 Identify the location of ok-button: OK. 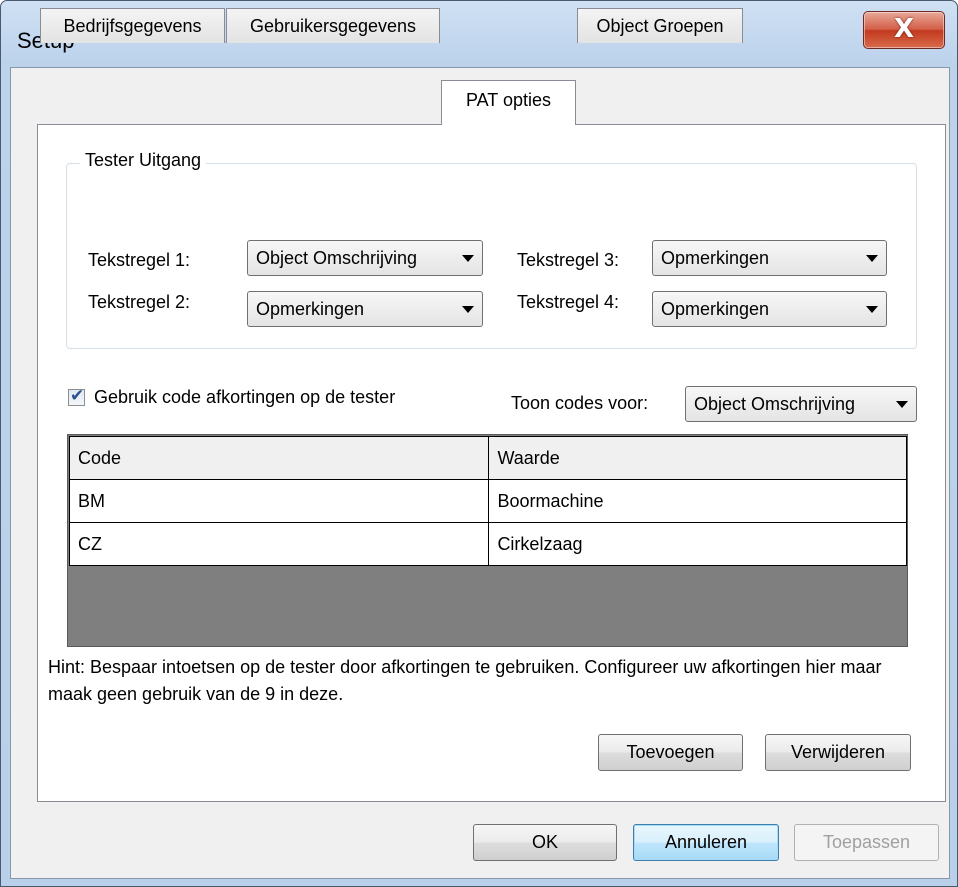
(545, 842).